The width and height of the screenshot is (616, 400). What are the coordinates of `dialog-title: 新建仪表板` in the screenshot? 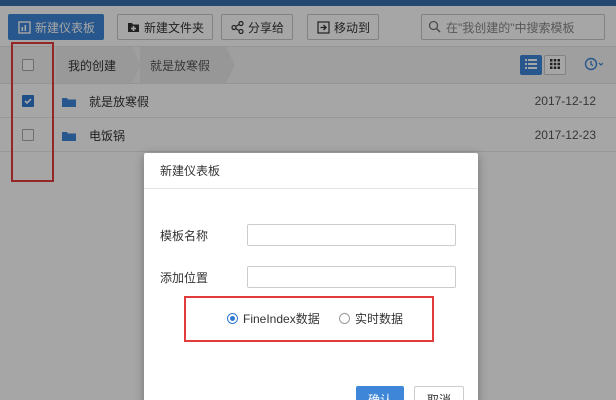 It's located at (311, 171).